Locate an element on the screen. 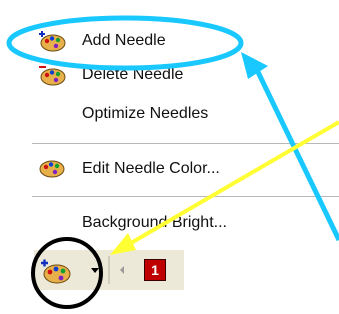 This screenshot has height=314, width=339. menu-item-label: Optimize Needles is located at coordinates (145, 113).